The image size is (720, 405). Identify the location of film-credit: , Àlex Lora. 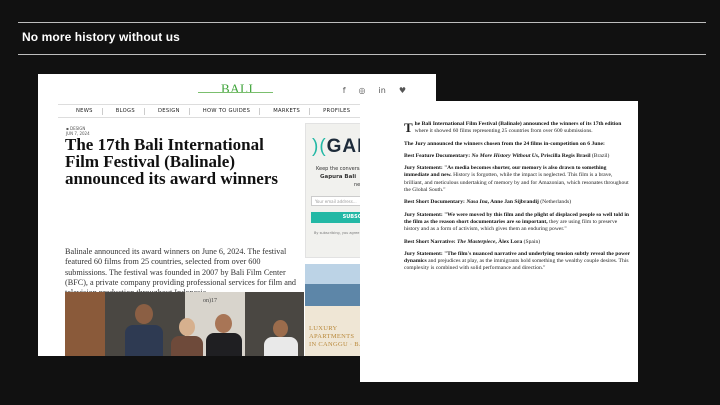
(509, 241).